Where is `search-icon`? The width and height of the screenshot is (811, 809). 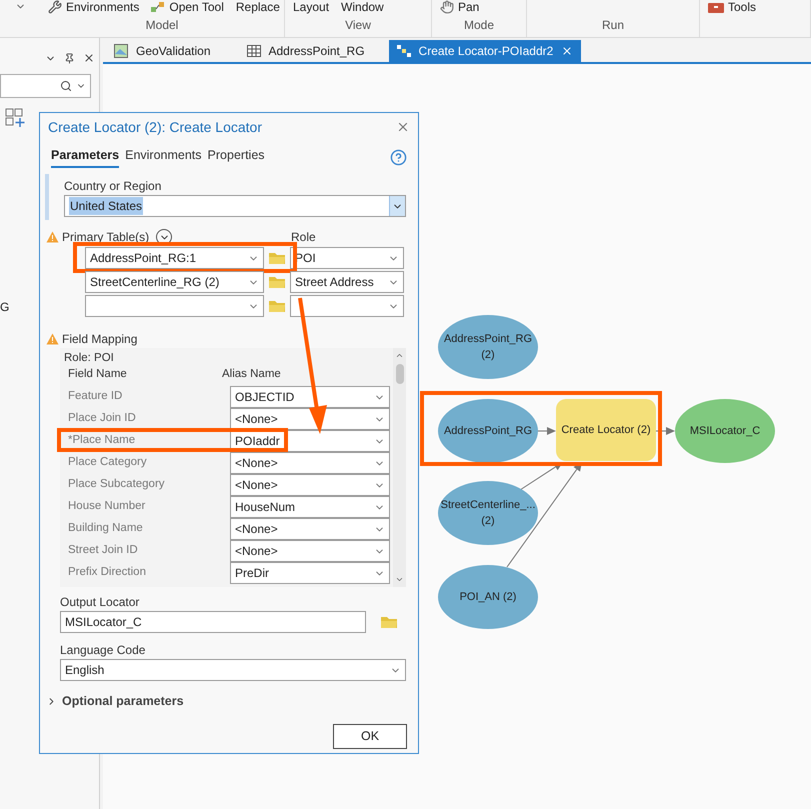 search-icon is located at coordinates (66, 86).